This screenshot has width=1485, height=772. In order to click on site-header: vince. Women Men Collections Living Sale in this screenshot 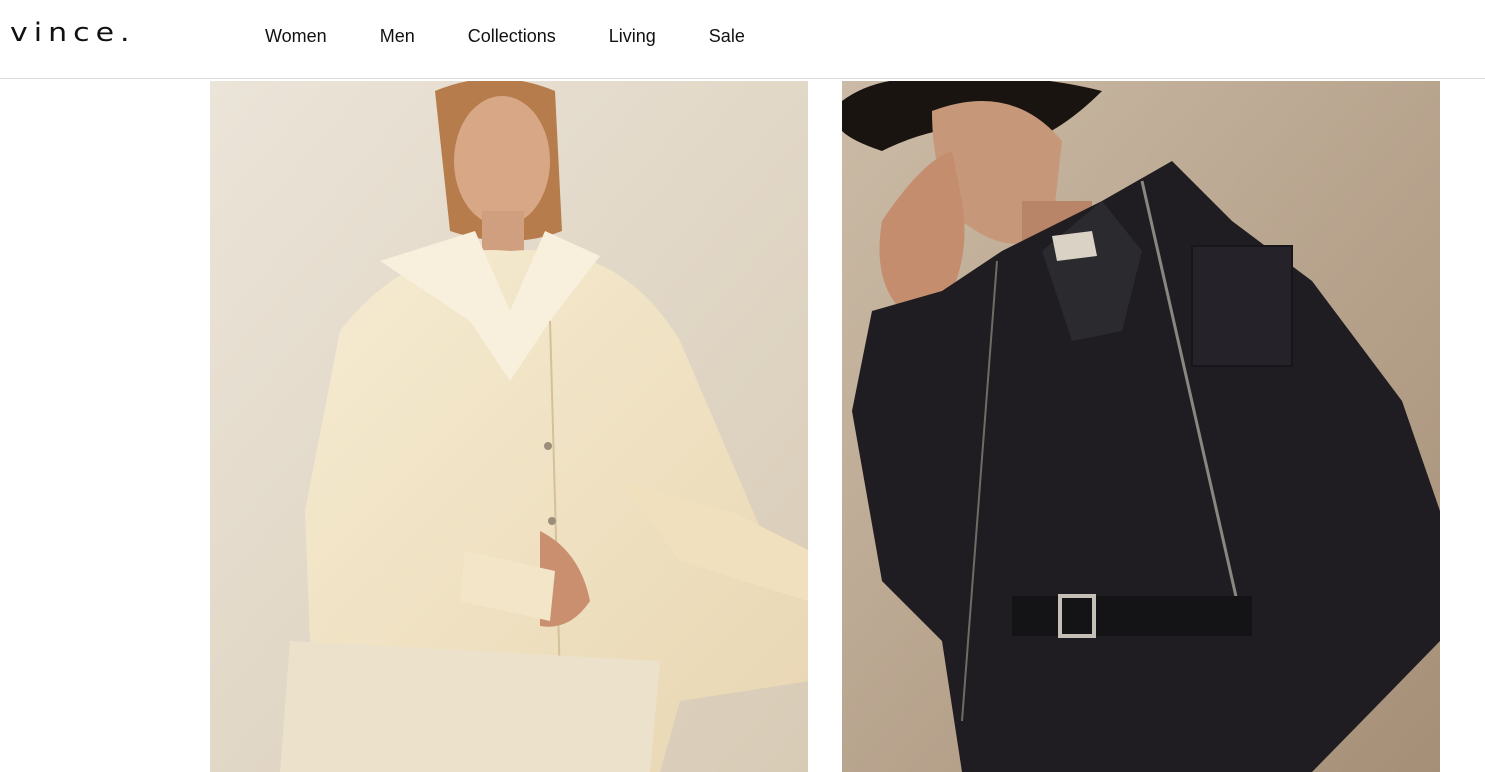, I will do `click(742, 39)`.